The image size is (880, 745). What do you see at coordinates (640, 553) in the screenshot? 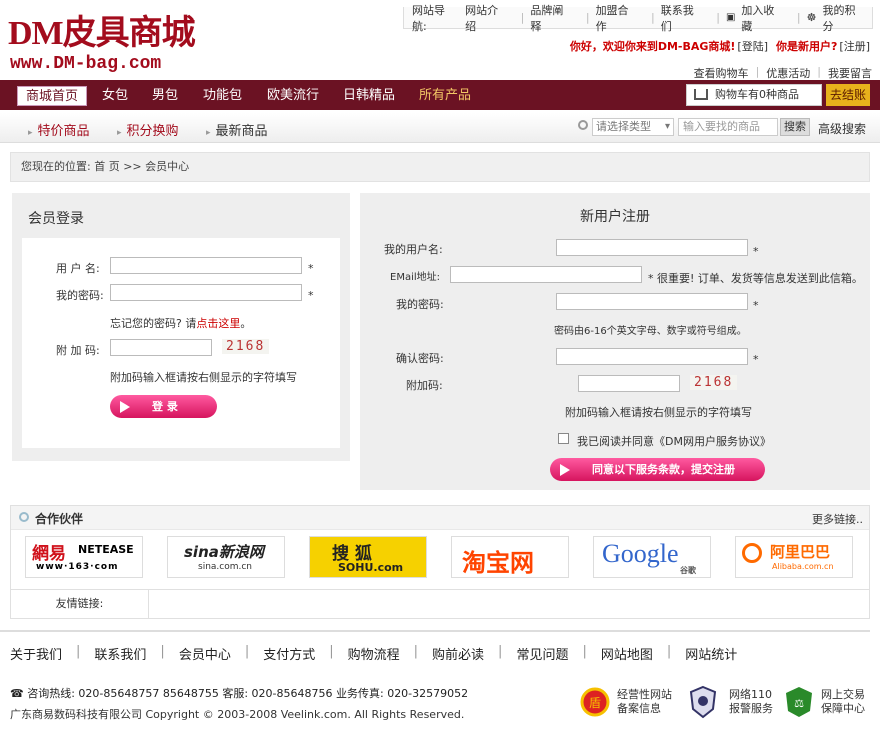
I see `partner-google-name: Google` at bounding box center [640, 553].